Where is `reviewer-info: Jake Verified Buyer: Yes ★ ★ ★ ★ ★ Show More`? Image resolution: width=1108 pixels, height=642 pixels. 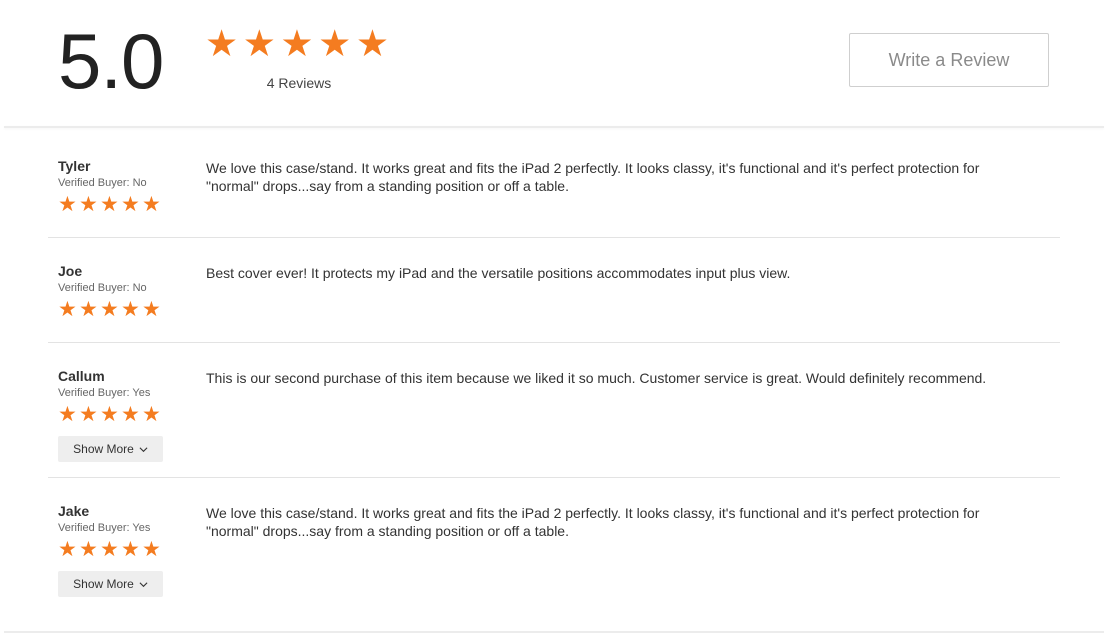 reviewer-info: Jake Verified Buyer: Yes ★ ★ ★ ★ ★ Show More is located at coordinates (128, 549).